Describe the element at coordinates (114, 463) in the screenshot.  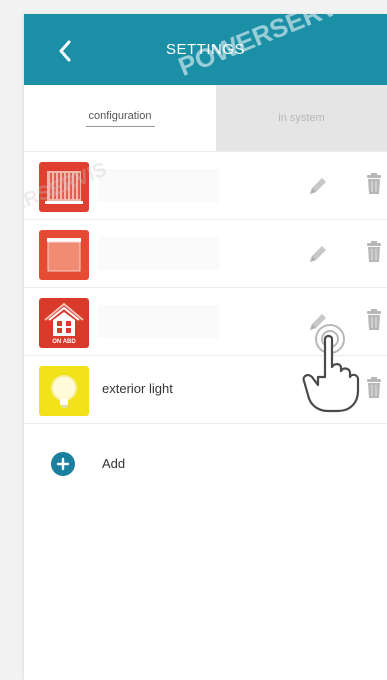
I see `add-label: Add` at that location.